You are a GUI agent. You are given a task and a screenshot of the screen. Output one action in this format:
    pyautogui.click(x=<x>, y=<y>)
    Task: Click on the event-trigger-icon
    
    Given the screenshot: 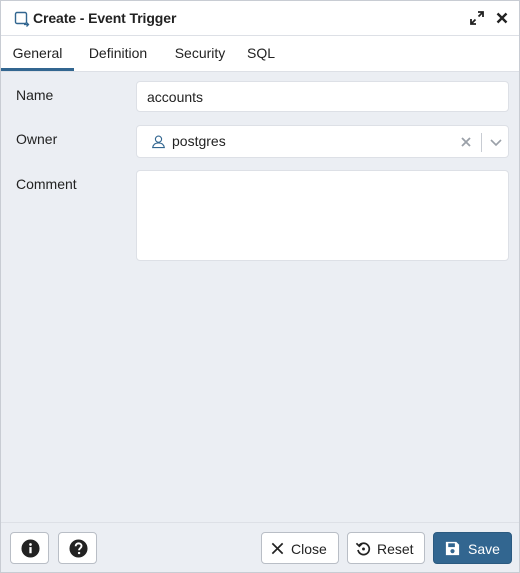 What is the action you would take?
    pyautogui.click(x=22, y=19)
    